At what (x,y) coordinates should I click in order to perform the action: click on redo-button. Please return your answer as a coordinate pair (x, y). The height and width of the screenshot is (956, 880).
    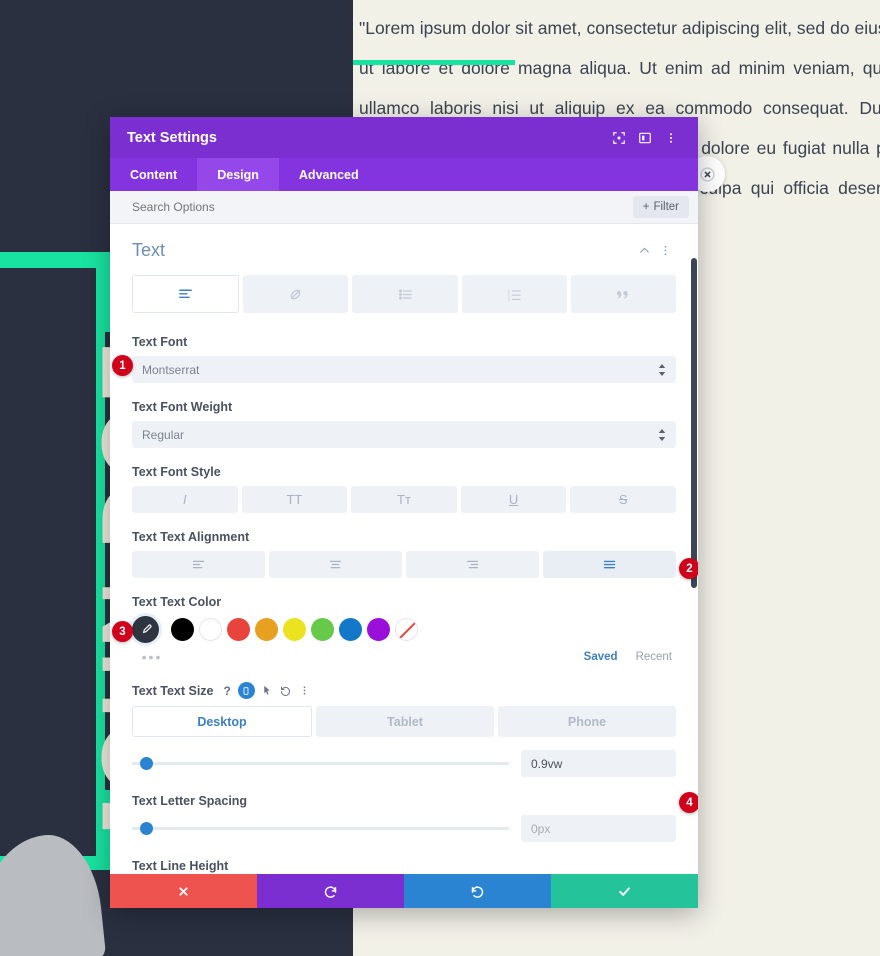
    Looking at the image, I should click on (477, 891).